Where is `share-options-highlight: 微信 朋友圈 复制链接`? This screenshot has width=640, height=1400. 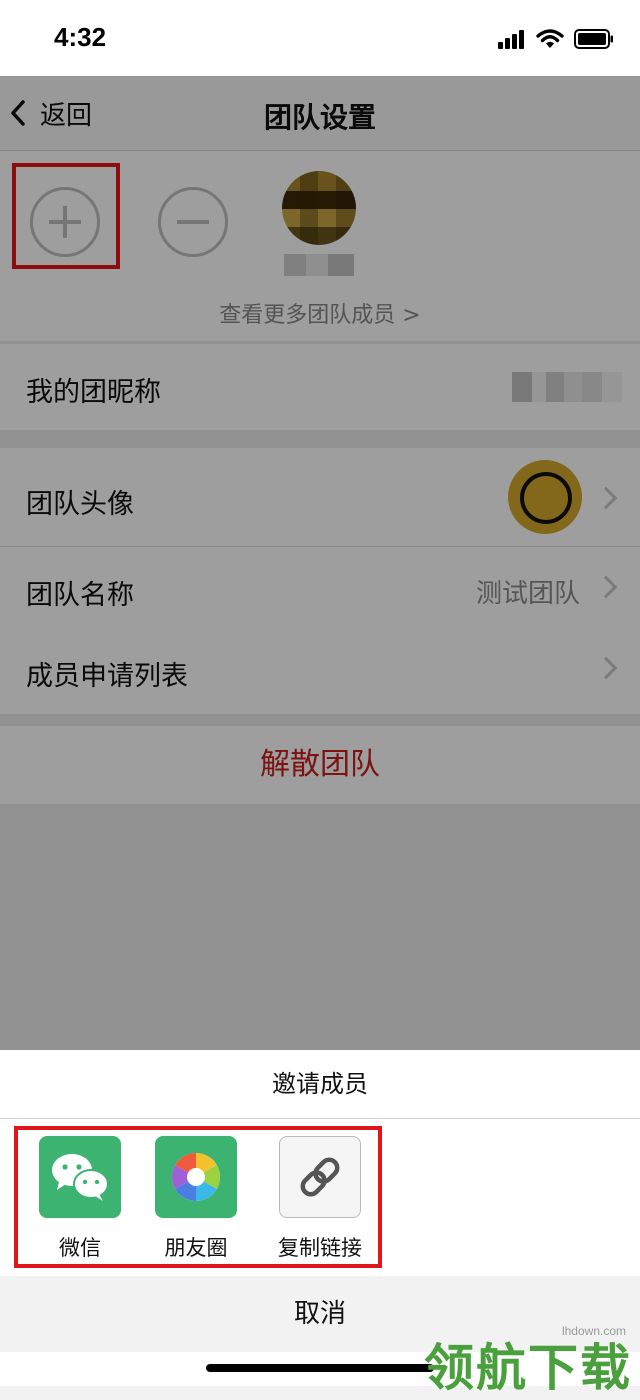 share-options-highlight: 微信 朋友圈 复制链接 is located at coordinates (198, 1197).